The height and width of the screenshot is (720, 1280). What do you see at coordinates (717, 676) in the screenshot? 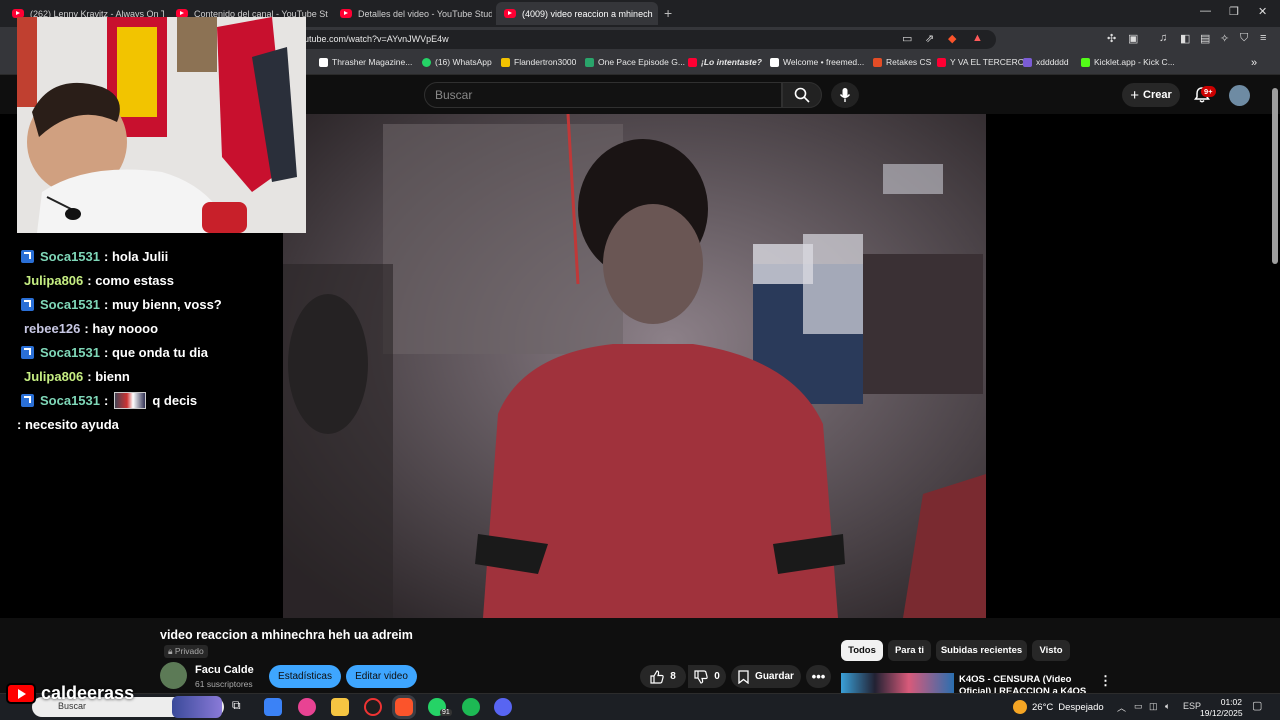
I see `dislike-count: 0` at bounding box center [717, 676].